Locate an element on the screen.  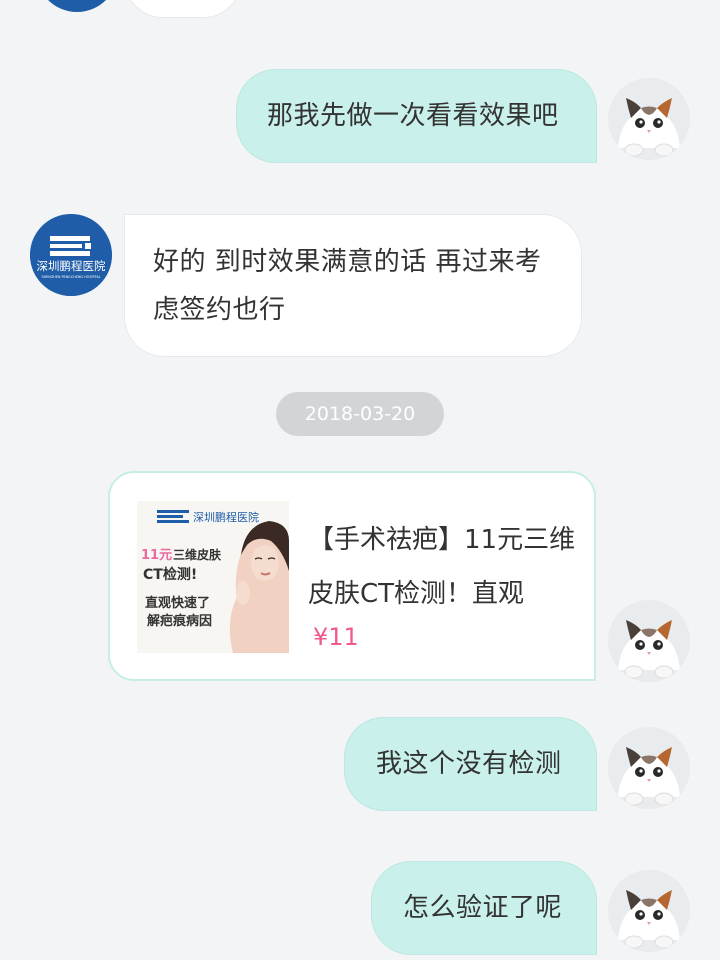
hospital-avatar: 深圳鹏程医院 SHENZHEN PENGCHENG HOSPITAL is located at coordinates (71, 255).